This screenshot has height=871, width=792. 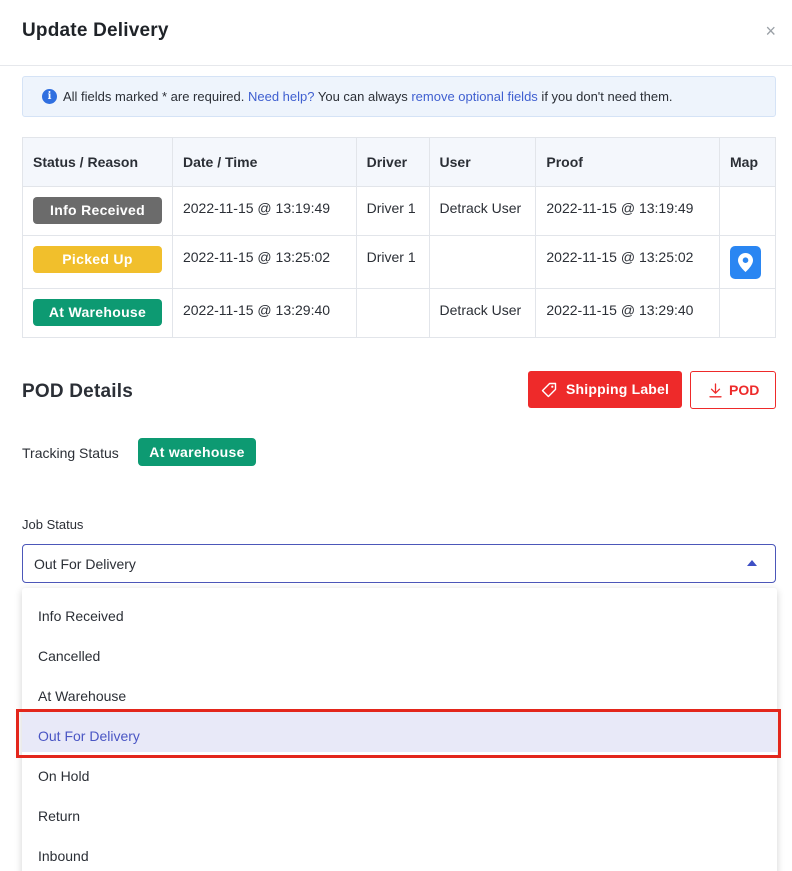 I want to click on header-map: Map, so click(x=747, y=162).